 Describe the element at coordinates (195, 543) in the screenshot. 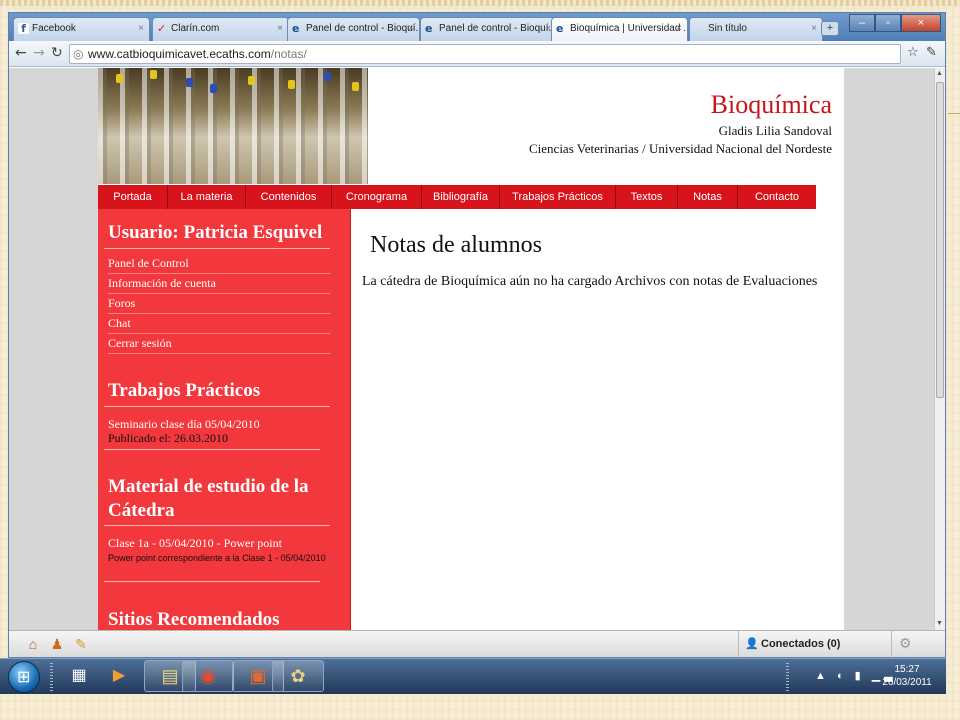

I see `material-item-link: Clase 1a - 05/04/2010 - Power point` at that location.